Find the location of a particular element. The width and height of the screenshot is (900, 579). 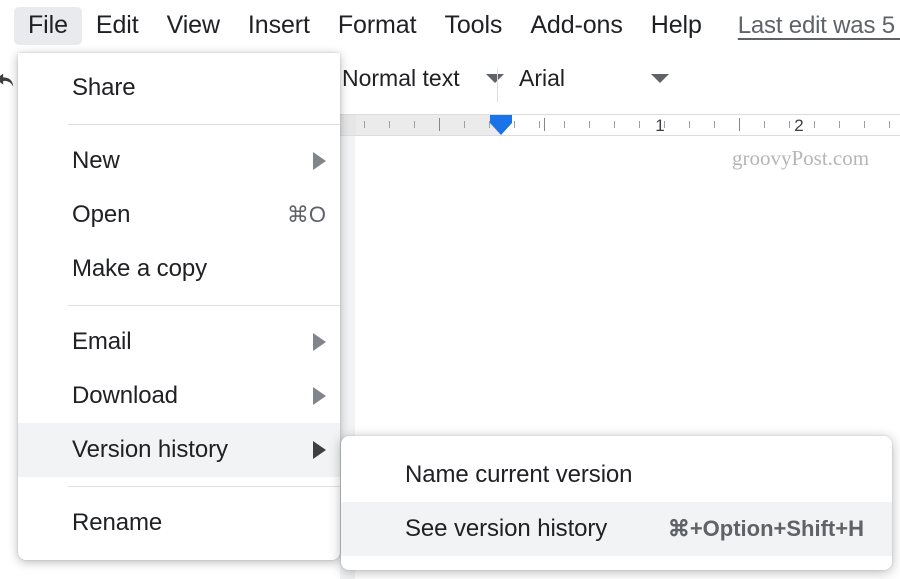

menu-item-make-a-copy: Make a copy is located at coordinates (179, 269).